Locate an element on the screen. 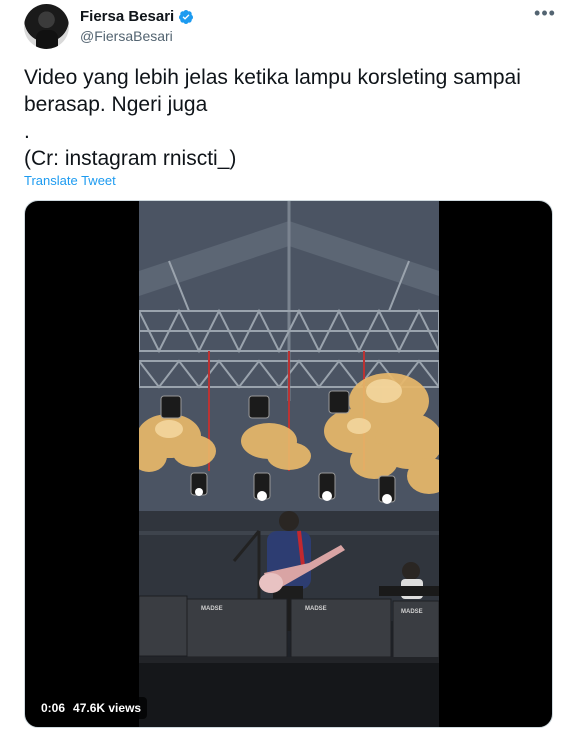 Image resolution: width=571 pixels, height=731 pixels. avatar is located at coordinates (46, 26).